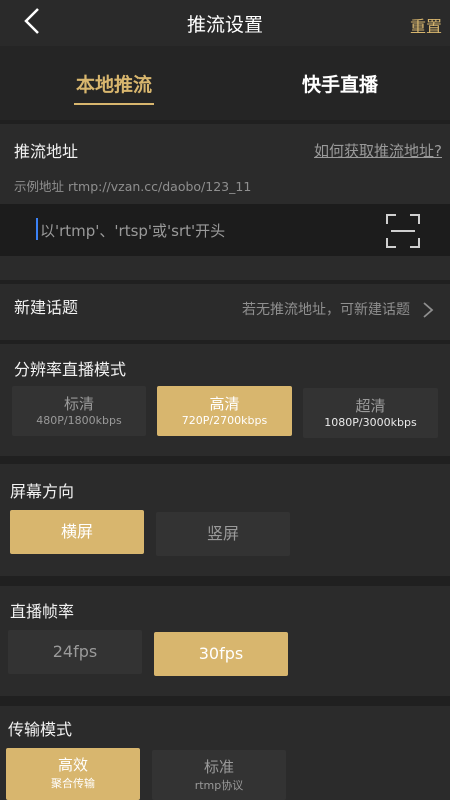 The image size is (450, 800). What do you see at coordinates (73, 783) in the screenshot?
I see `option-subtitle: 聚合传输` at bounding box center [73, 783].